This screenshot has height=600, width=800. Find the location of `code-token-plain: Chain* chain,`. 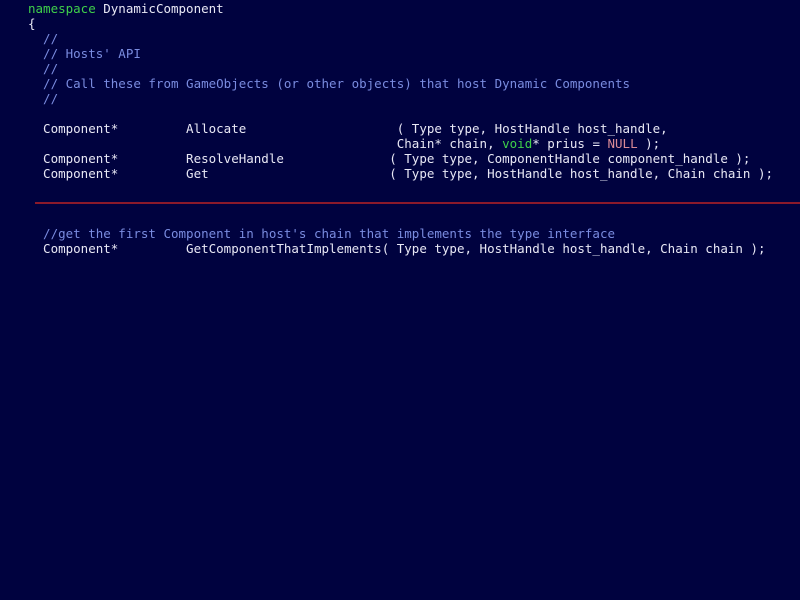

code-token-plain: Chain* chain, is located at coordinates (265, 143).